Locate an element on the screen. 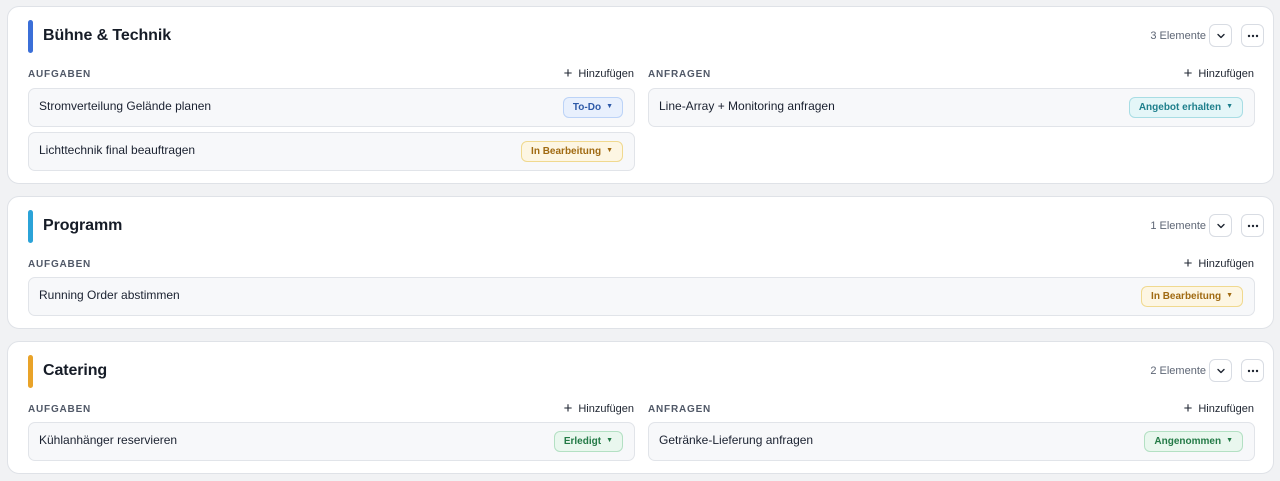  list-item: Running Order abstimmen In Bearbeitung ▼ is located at coordinates (641, 296).